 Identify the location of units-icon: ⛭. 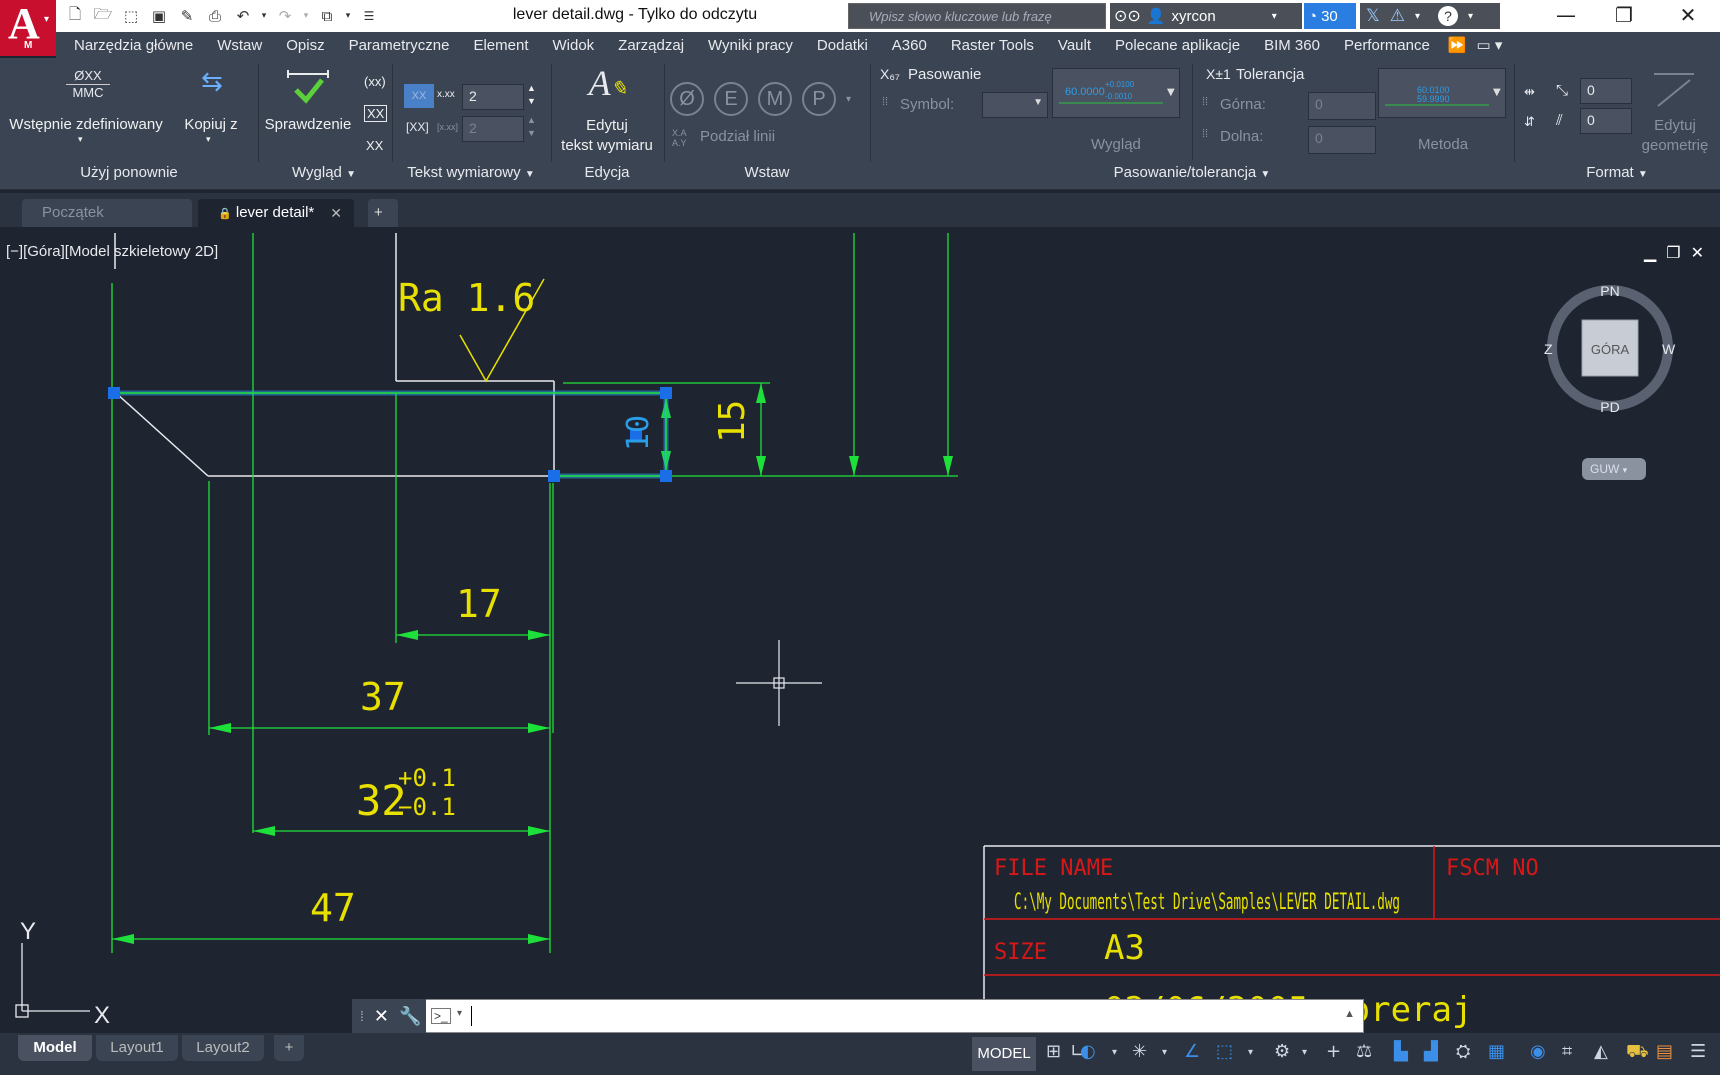
(1463, 1051).